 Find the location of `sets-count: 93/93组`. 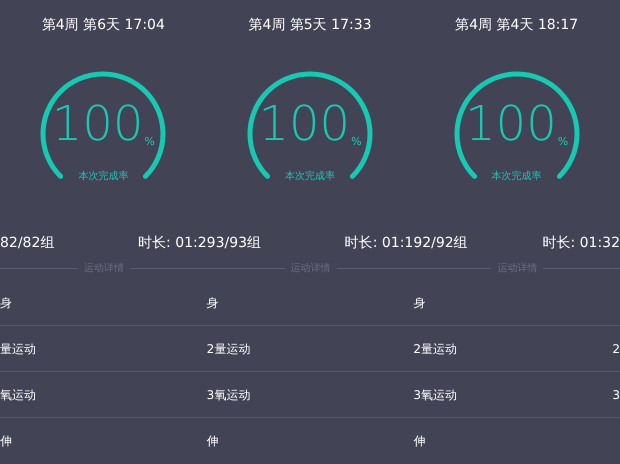

sets-count: 93/93组 is located at coordinates (234, 243).